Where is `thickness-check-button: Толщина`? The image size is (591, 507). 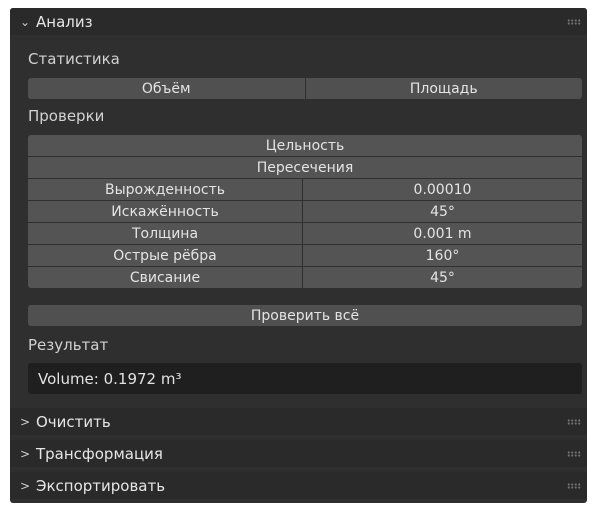 thickness-check-button: Толщина is located at coordinates (165, 233).